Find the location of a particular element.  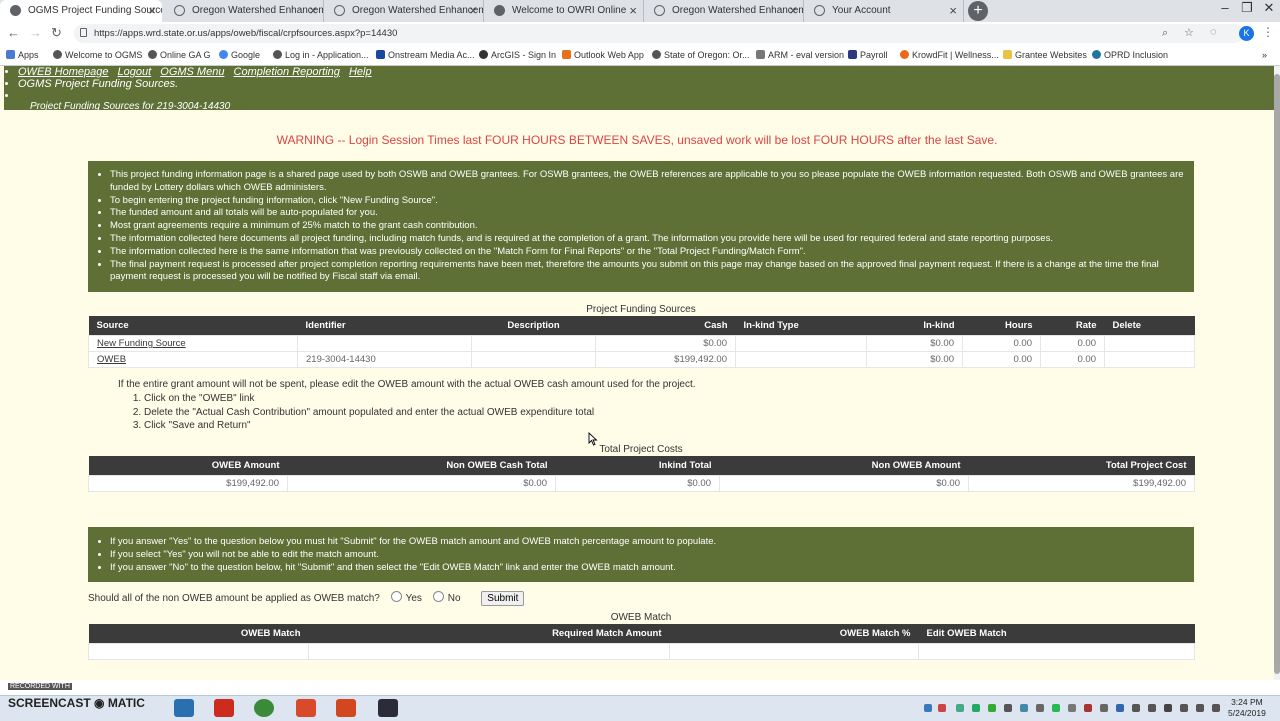

tab-label: Your Account is located at coordinates (861, 10).